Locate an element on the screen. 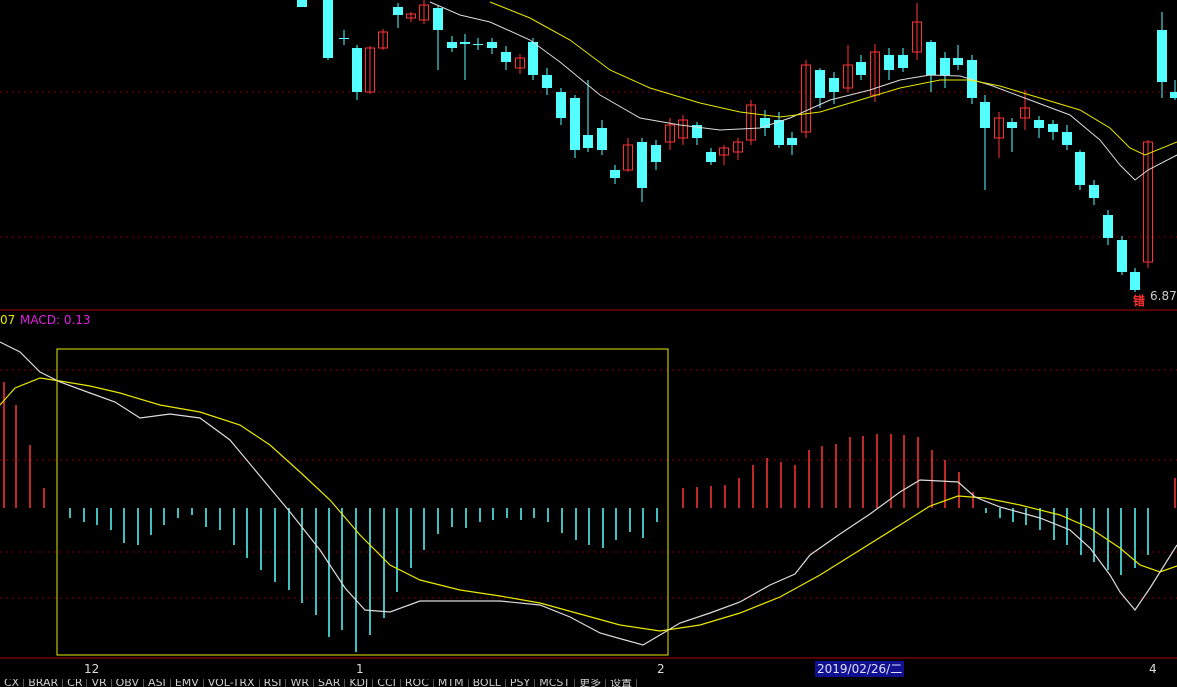  indicator-tab: 设置 is located at coordinates (622, 683).